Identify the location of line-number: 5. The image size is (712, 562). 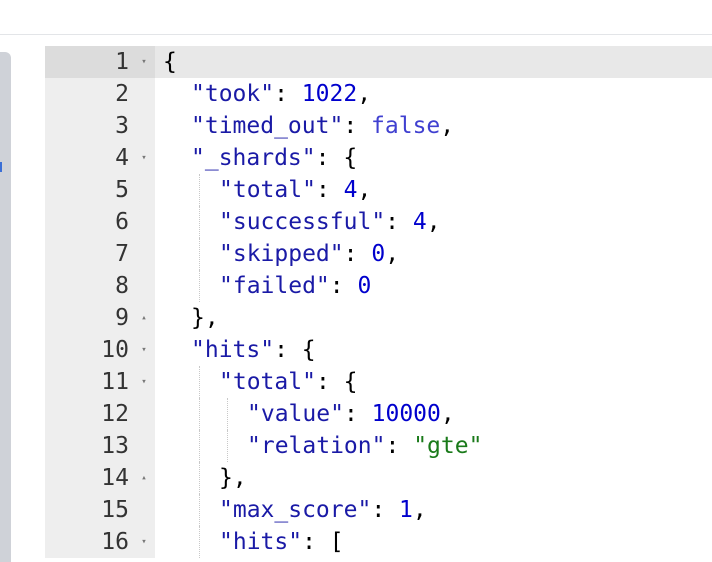
(122, 190).